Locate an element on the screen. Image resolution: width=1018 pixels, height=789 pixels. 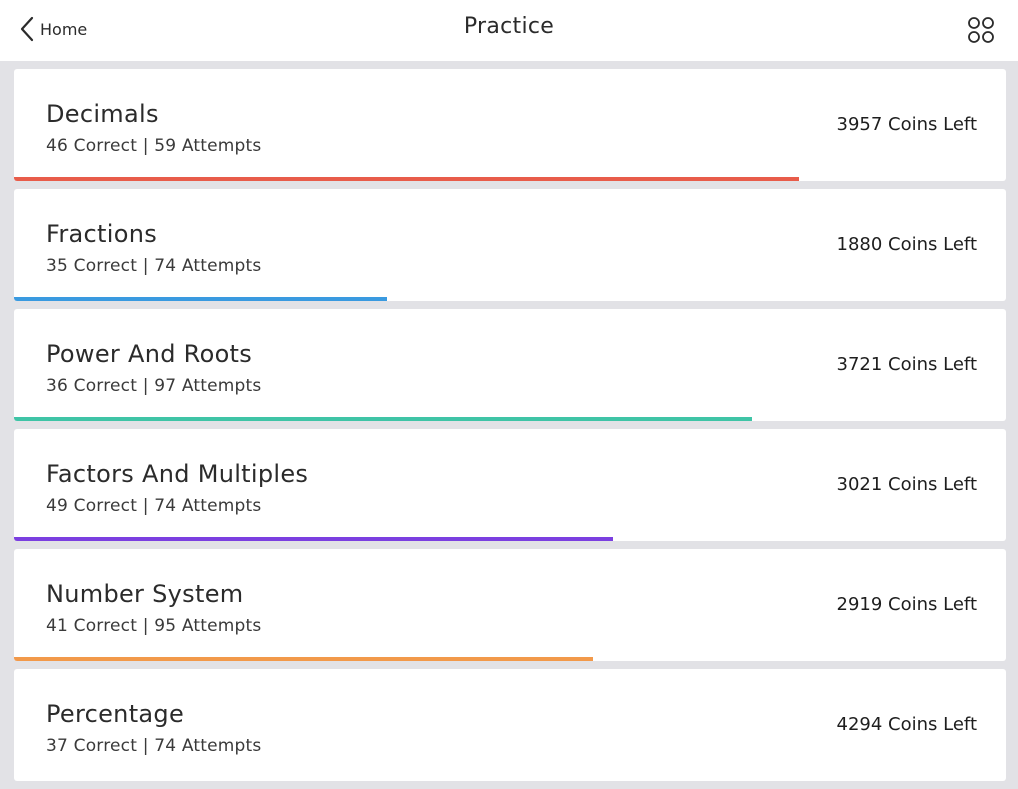
coins-left: 2919 Coins Left is located at coordinates (906, 604).